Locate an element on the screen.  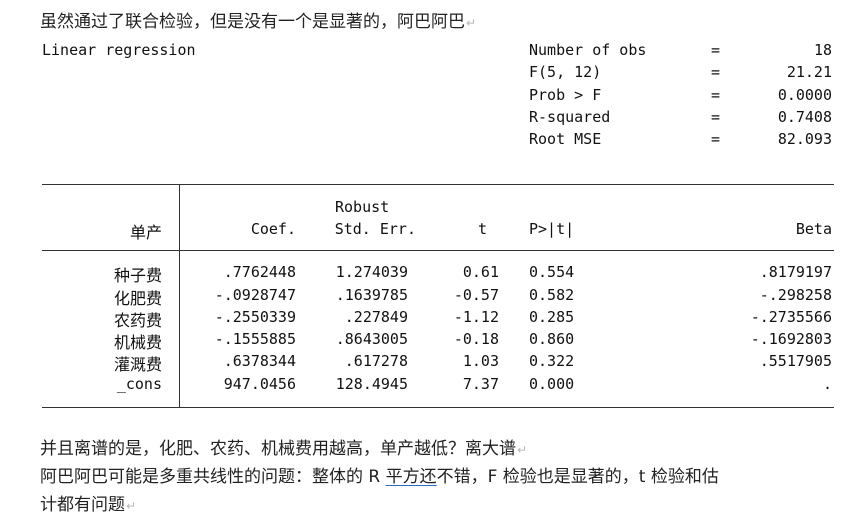
t-cell: 7.37 is located at coordinates (480, 384).